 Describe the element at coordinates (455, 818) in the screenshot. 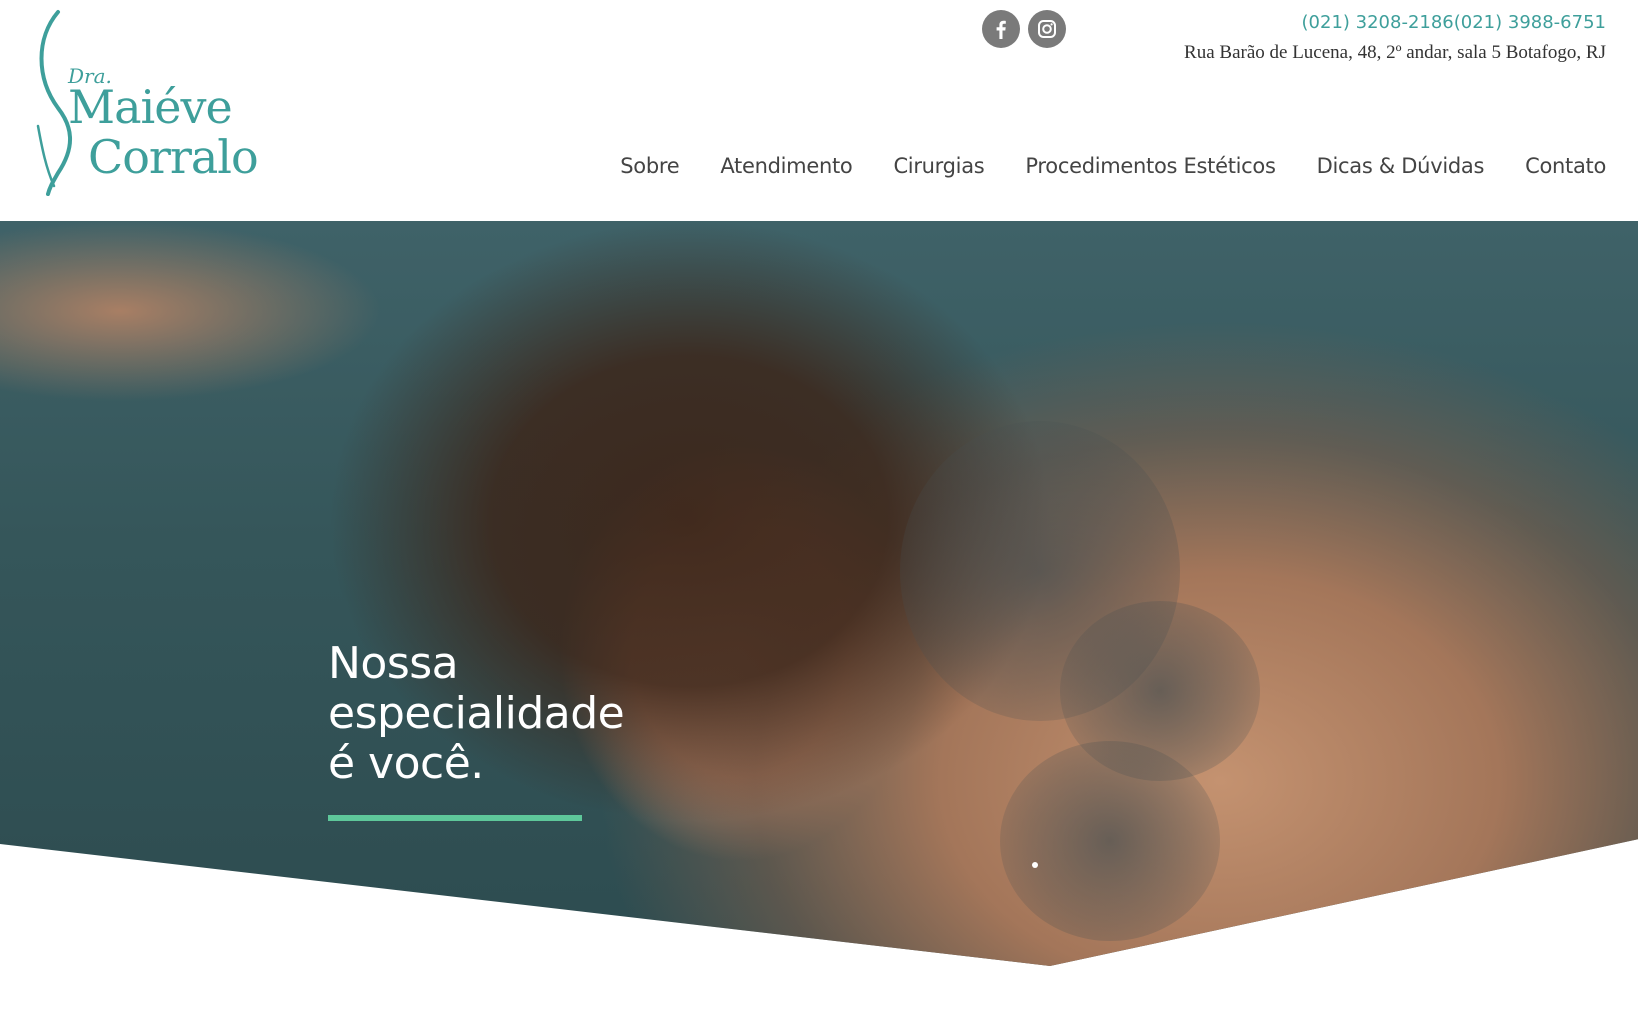

I see `hero-underline` at that location.